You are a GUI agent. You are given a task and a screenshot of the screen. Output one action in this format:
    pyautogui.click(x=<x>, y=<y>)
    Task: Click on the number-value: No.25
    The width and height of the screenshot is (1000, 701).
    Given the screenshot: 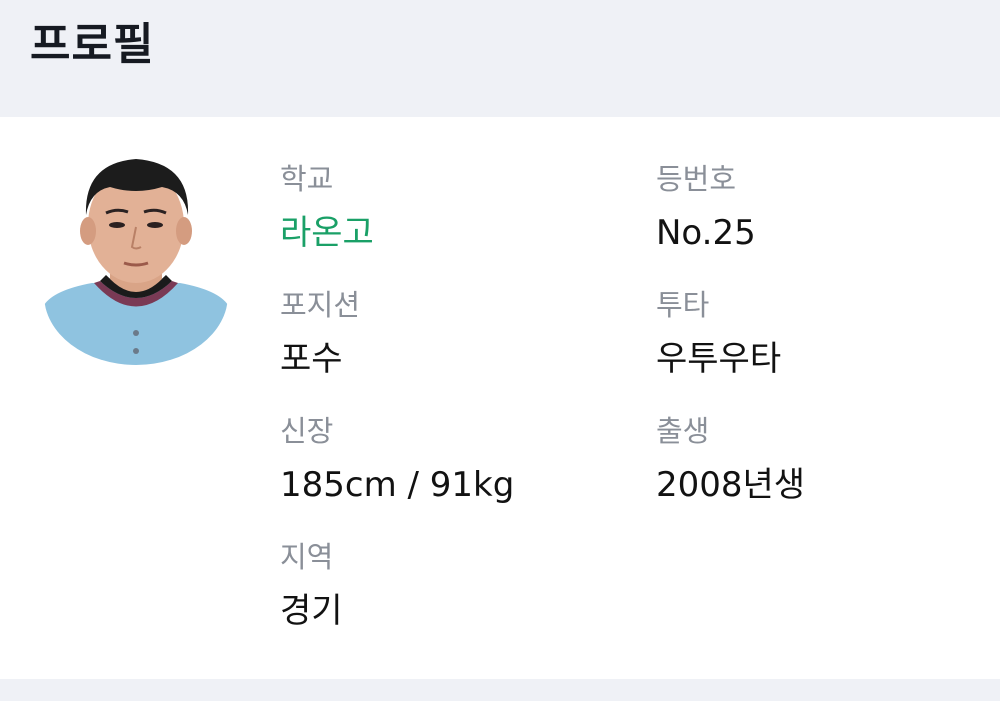 What is the action you would take?
    pyautogui.click(x=706, y=233)
    